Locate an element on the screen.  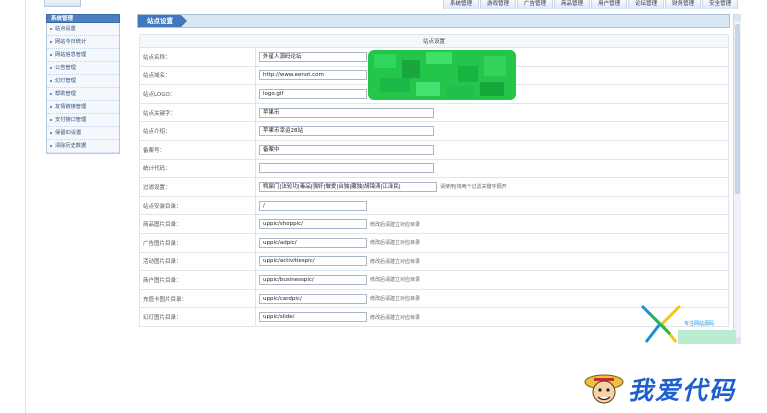
text-input: uppic/cardpic/ is located at coordinates (313, 298).